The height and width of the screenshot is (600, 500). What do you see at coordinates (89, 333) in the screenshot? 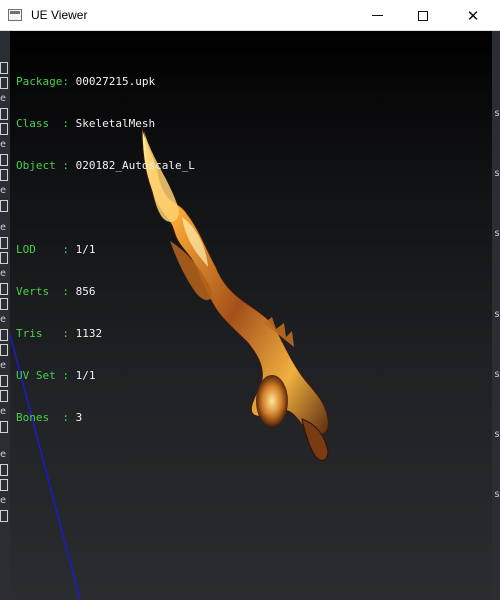
I see `info-value: 1132` at bounding box center [89, 333].